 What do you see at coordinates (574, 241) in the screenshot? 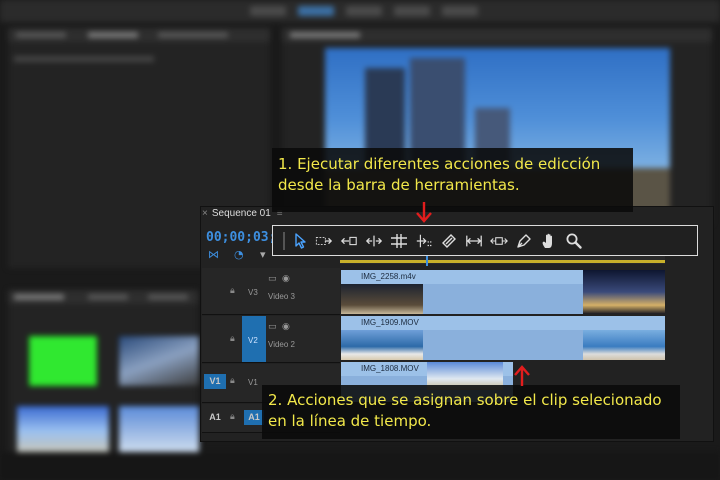
I see `zoom-icon` at bounding box center [574, 241].